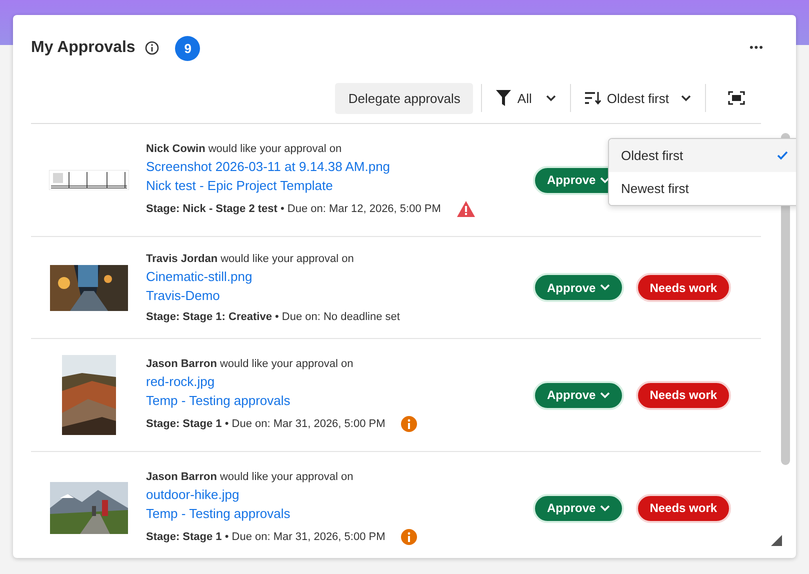 Image resolution: width=809 pixels, height=574 pixels. I want to click on project-link: Nick test - Epic Project Template, so click(339, 185).